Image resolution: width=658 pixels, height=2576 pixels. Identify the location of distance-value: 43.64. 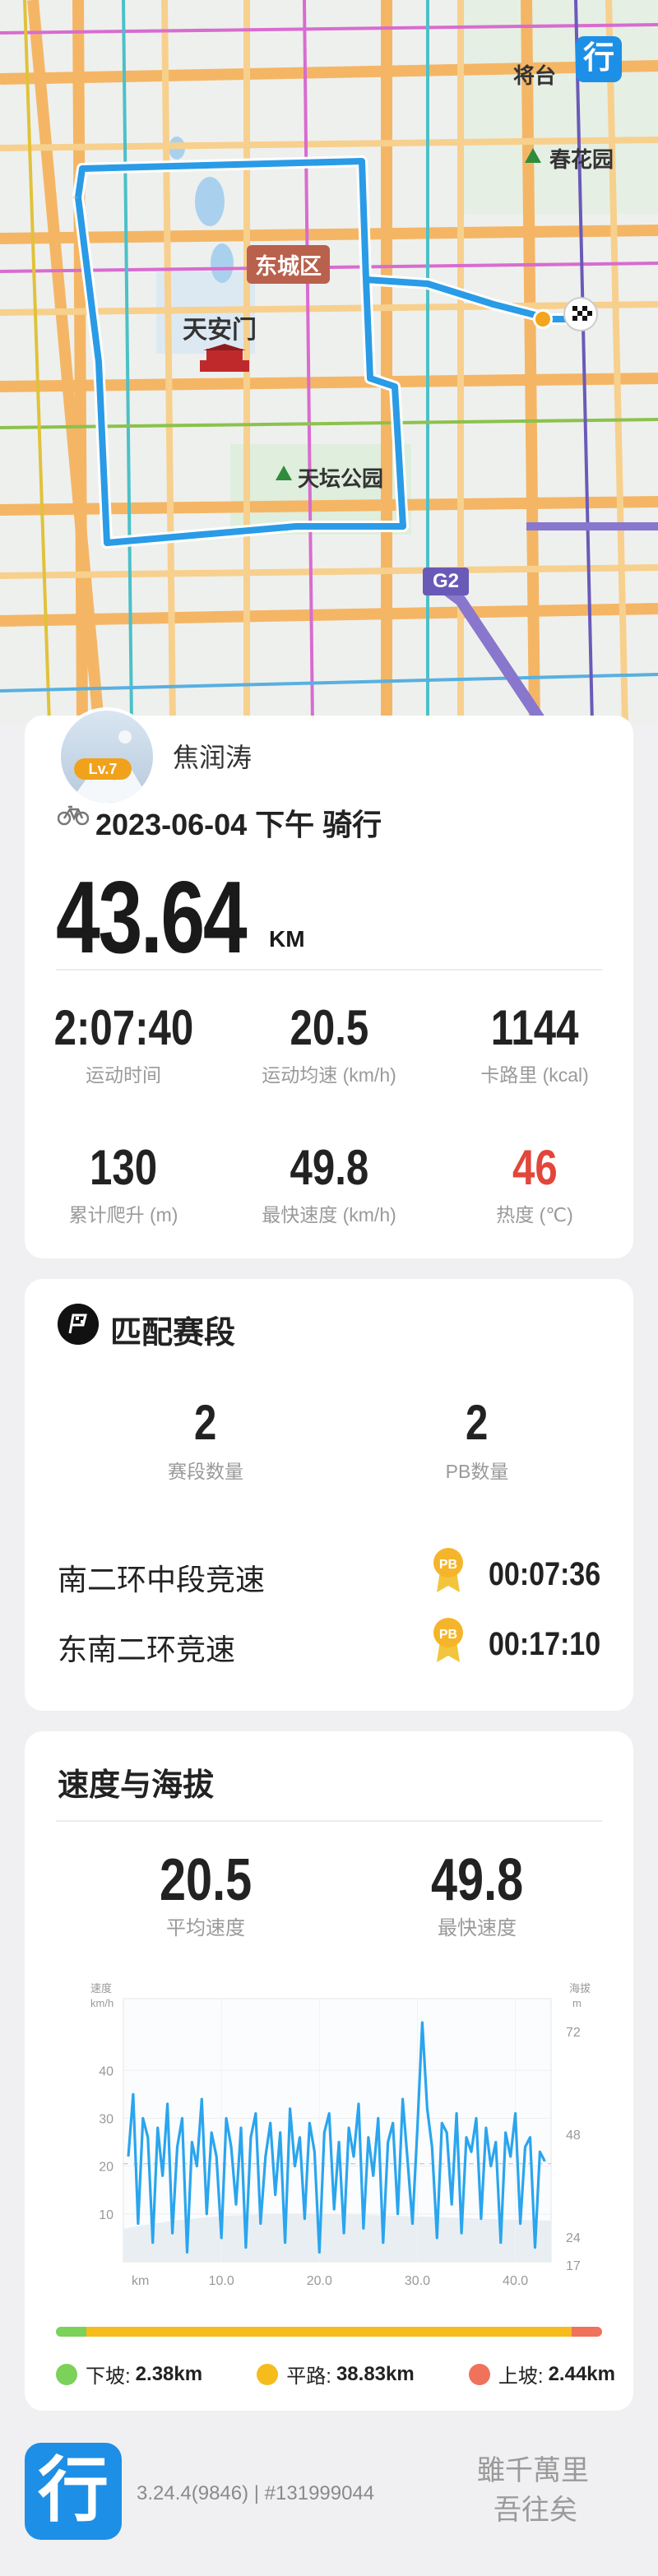
(152, 918).